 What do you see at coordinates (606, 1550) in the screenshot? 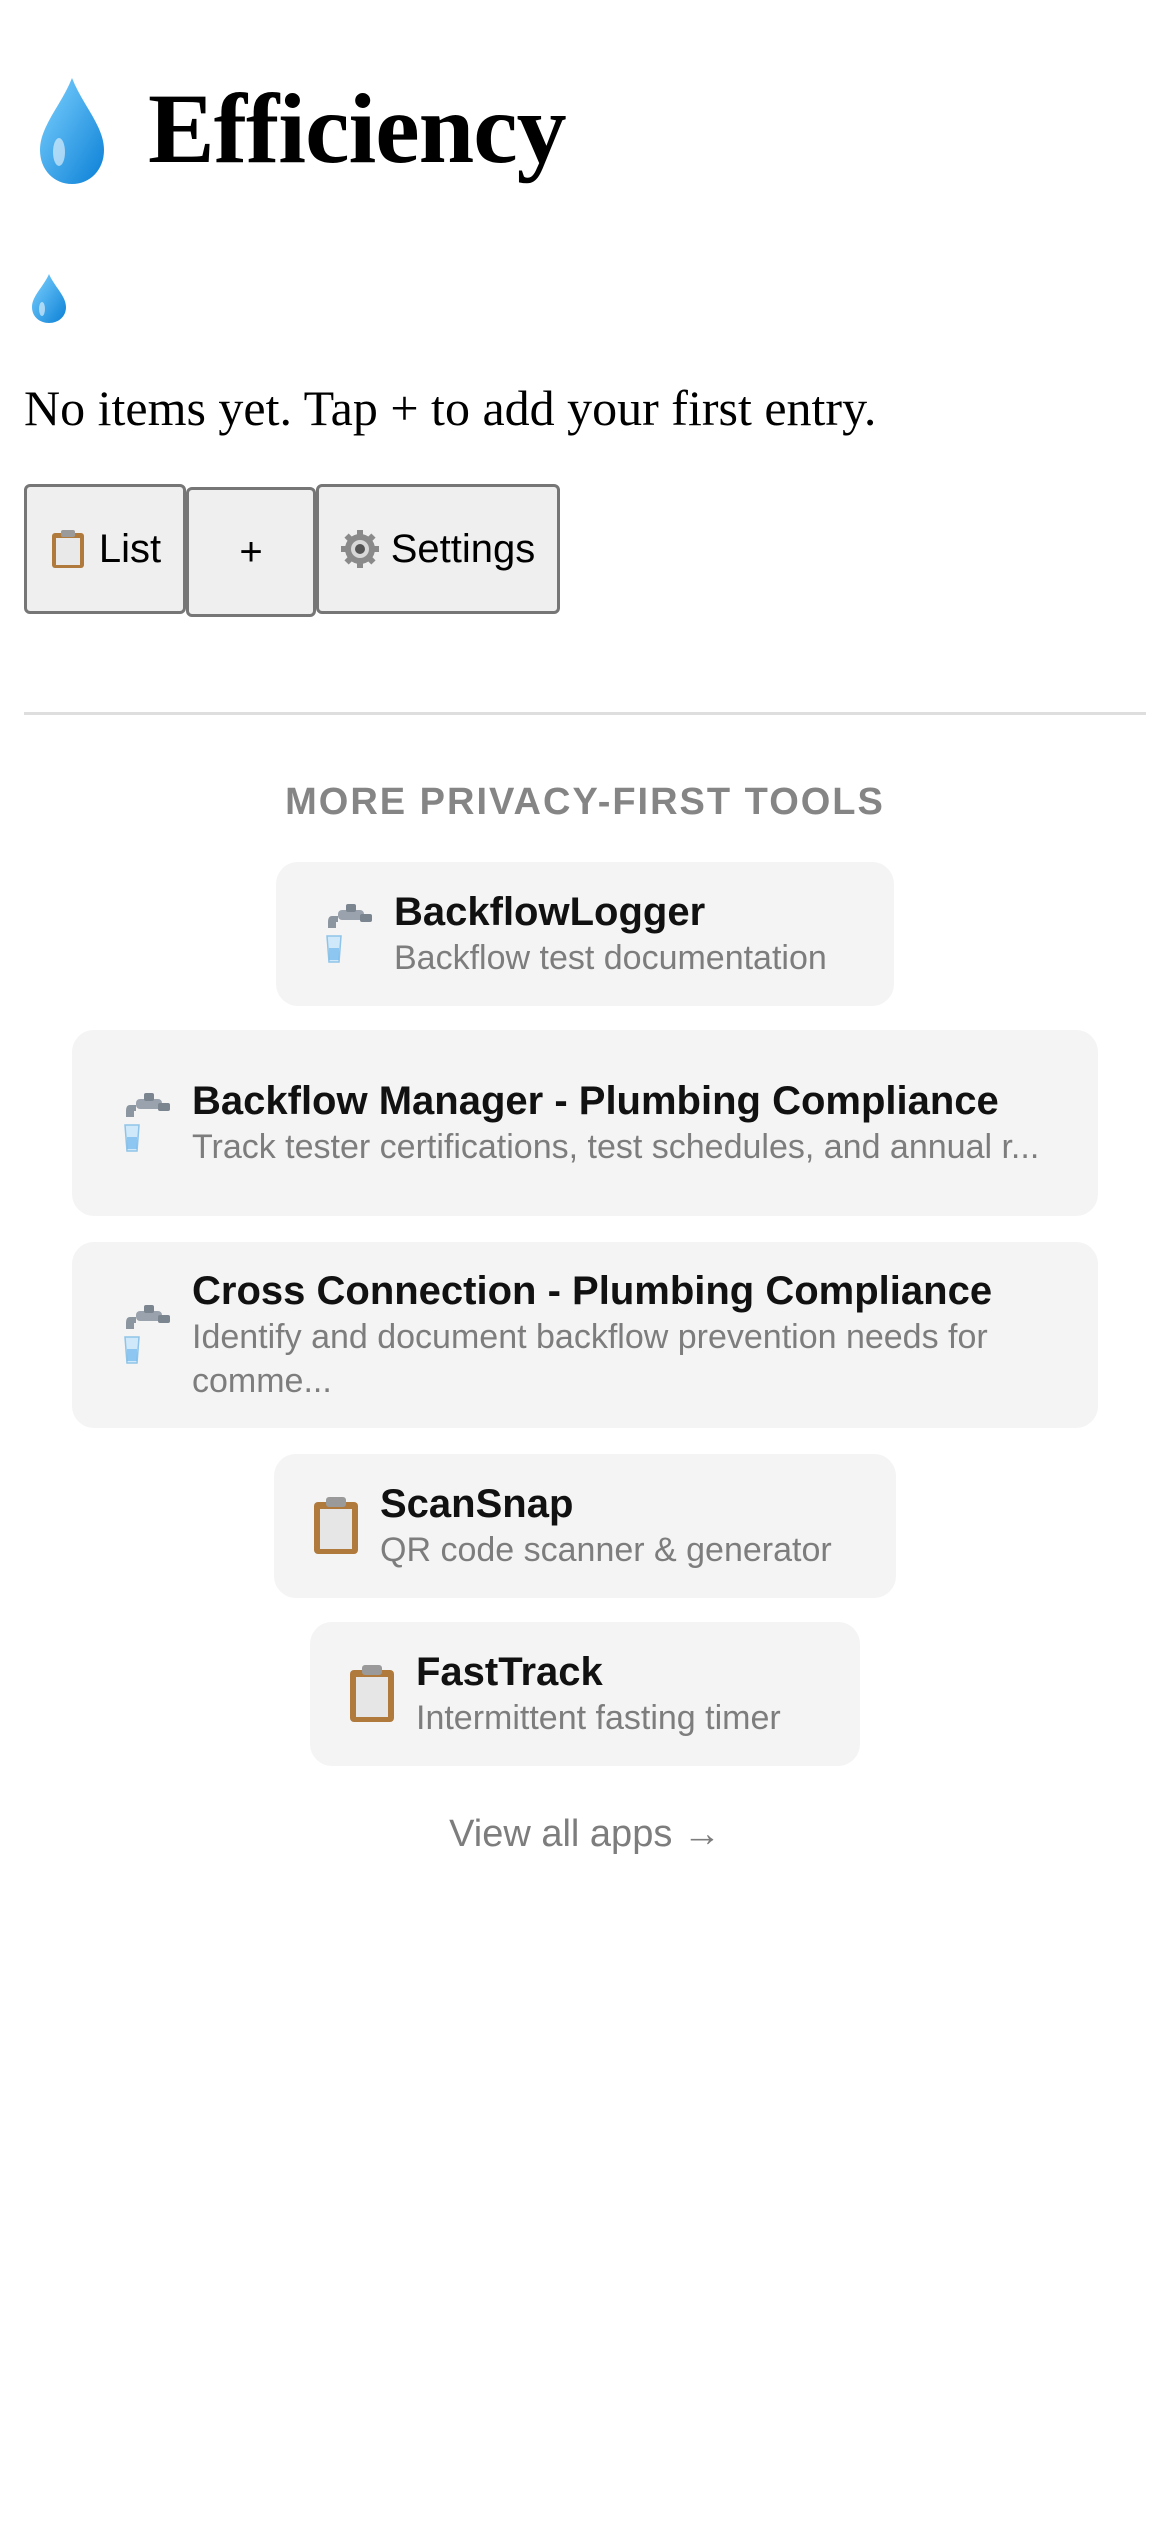
I see `app-card-description: QR code scanner & generator` at bounding box center [606, 1550].